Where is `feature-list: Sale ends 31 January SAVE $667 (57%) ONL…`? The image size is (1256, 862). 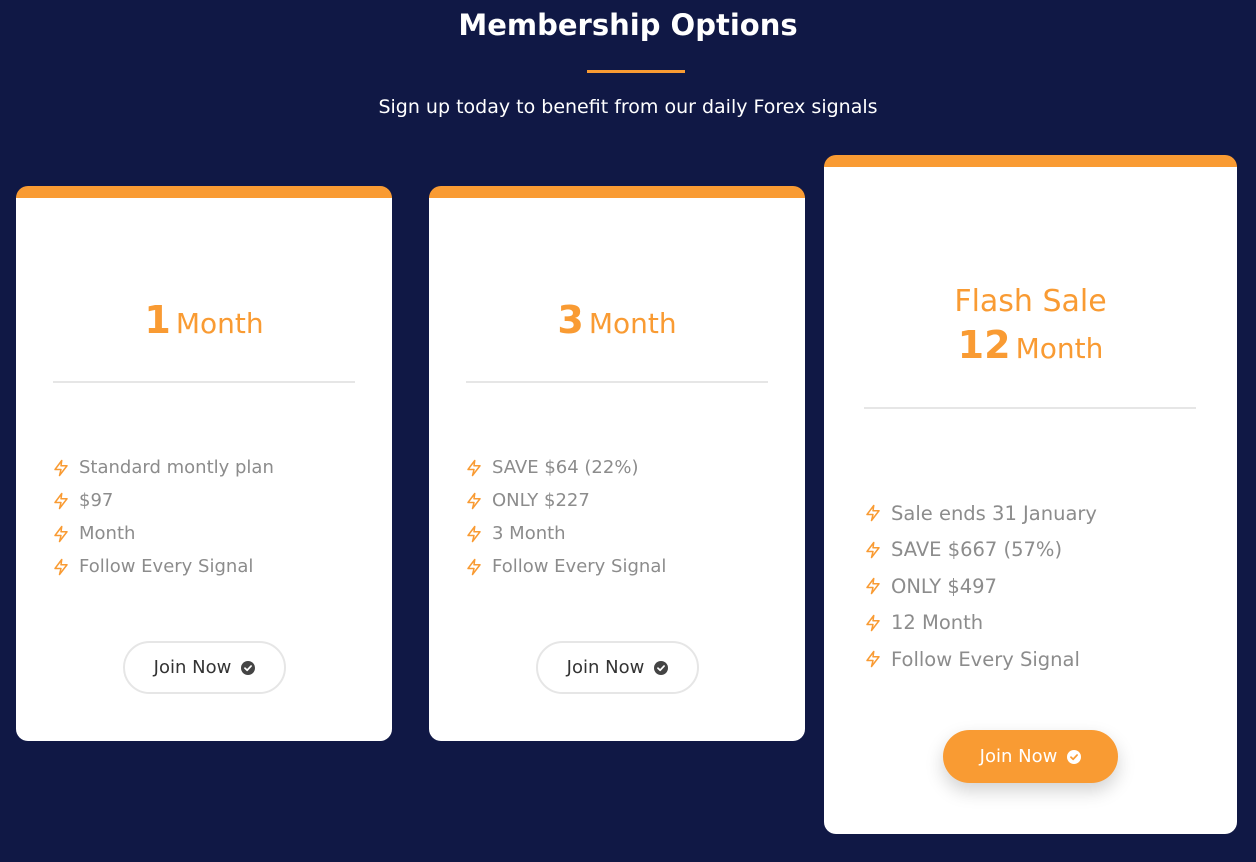 feature-list: Sale ends 31 January SAVE $667 (57%) ONL… is located at coordinates (980, 586).